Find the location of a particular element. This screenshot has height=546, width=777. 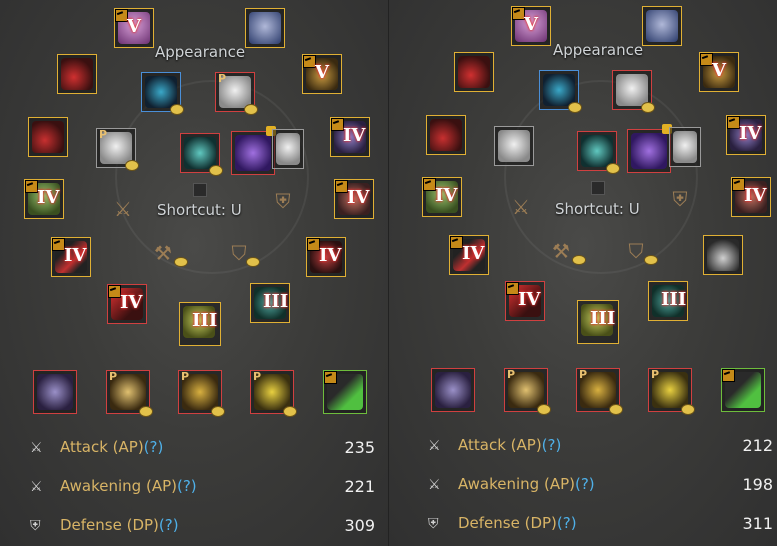

stat-label: Defense (DP) is located at coordinates (507, 523).